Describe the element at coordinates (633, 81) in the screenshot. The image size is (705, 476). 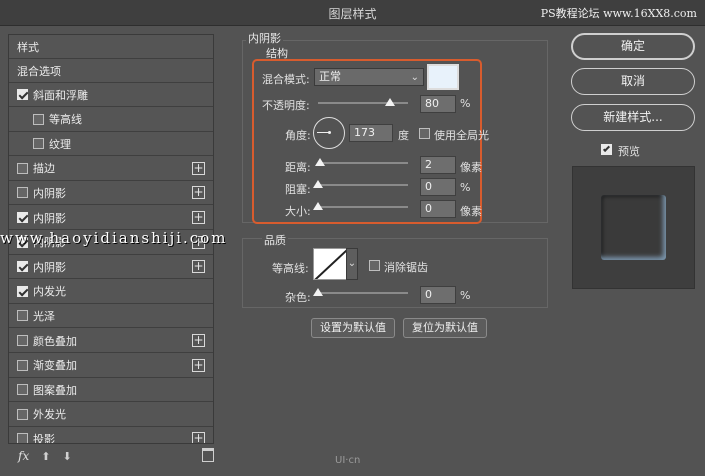
I see `cancel-button: 取消` at that location.